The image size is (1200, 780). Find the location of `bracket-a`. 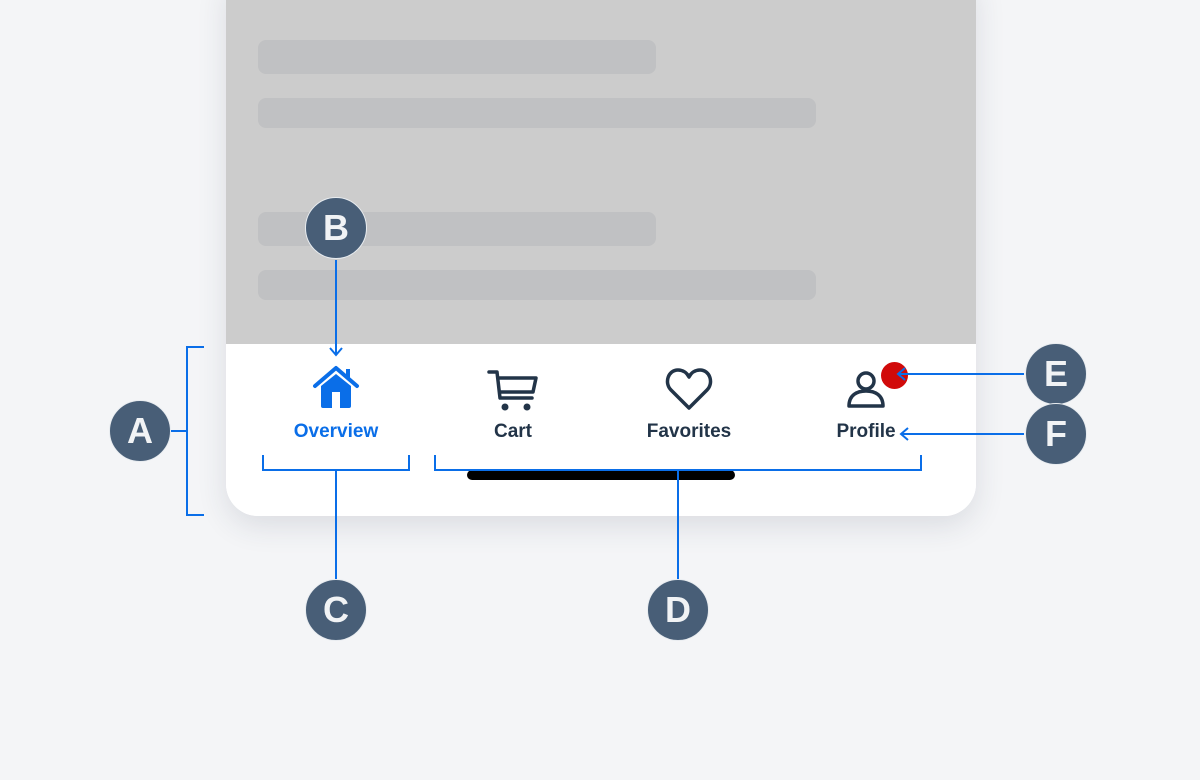

bracket-a is located at coordinates (195, 431).